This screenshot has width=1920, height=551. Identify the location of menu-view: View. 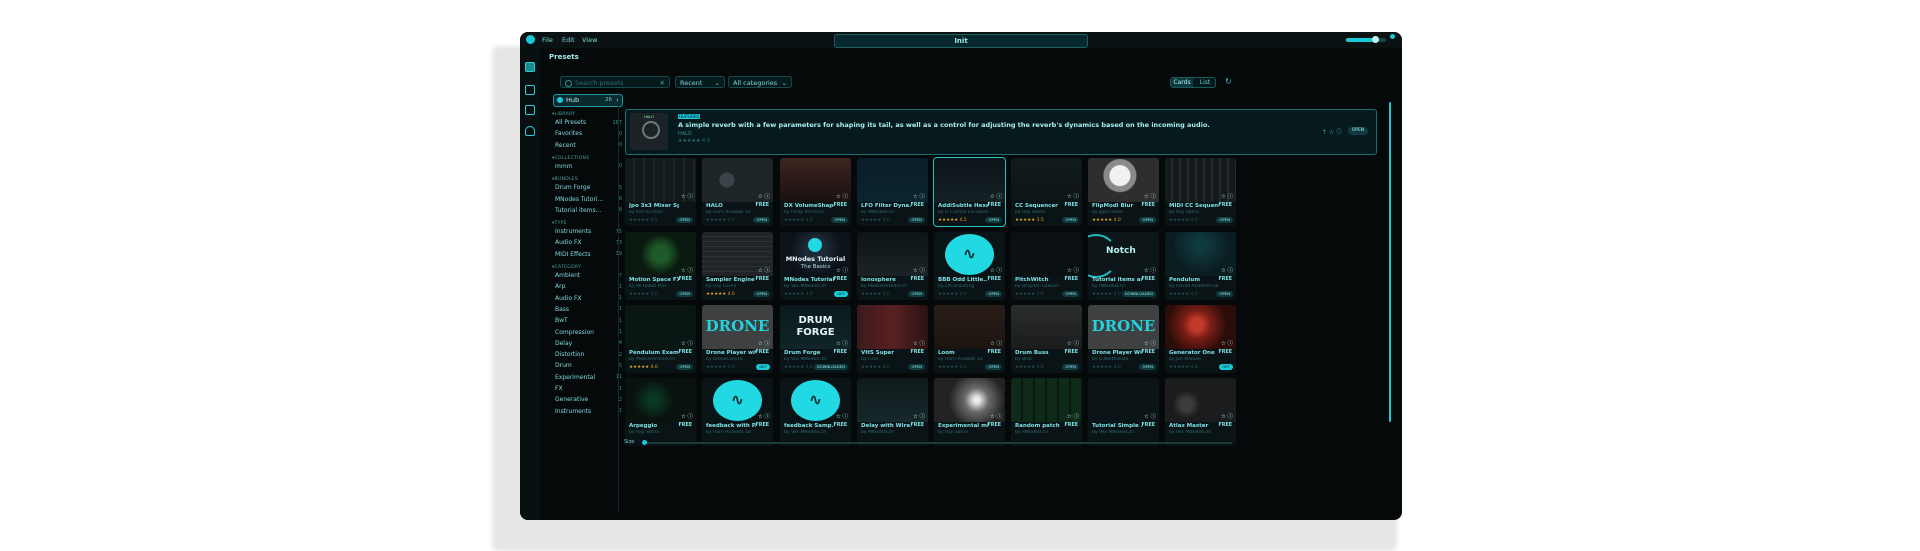
(589, 40).